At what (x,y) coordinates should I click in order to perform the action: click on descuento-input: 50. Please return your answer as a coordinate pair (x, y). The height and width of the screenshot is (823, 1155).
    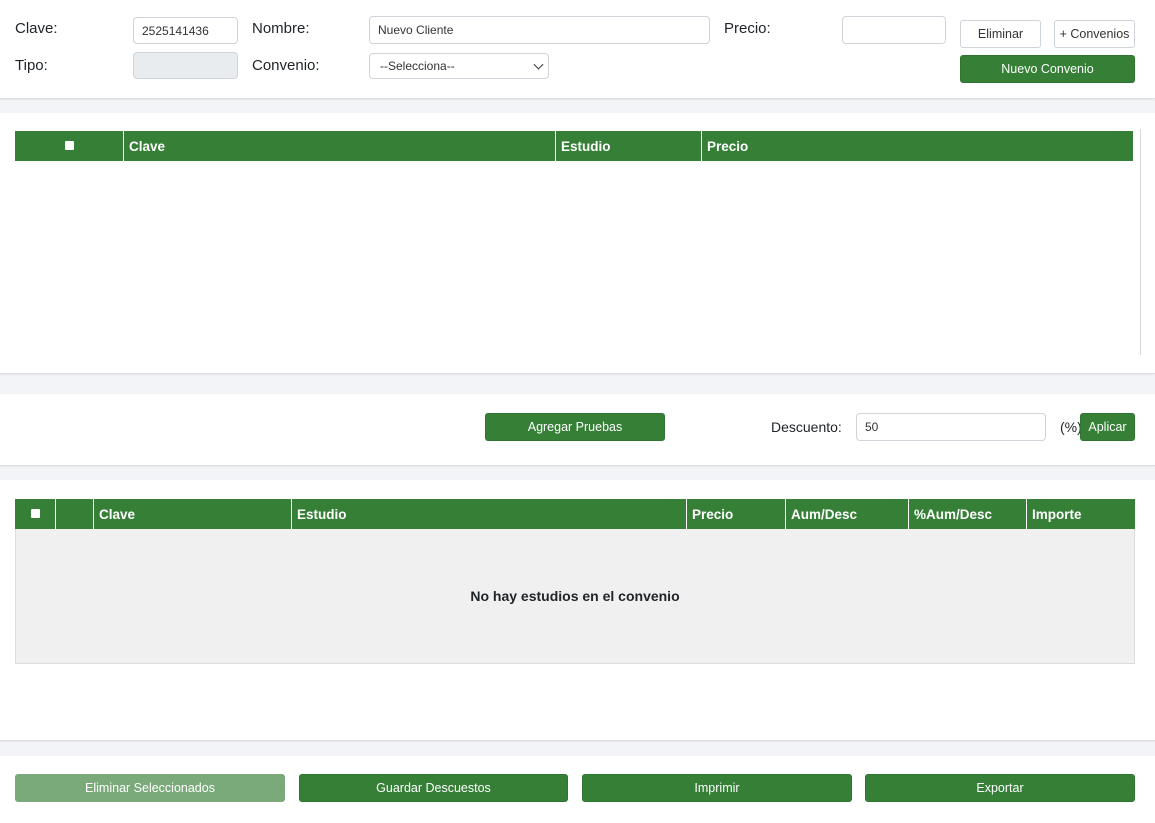
    Looking at the image, I should click on (951, 427).